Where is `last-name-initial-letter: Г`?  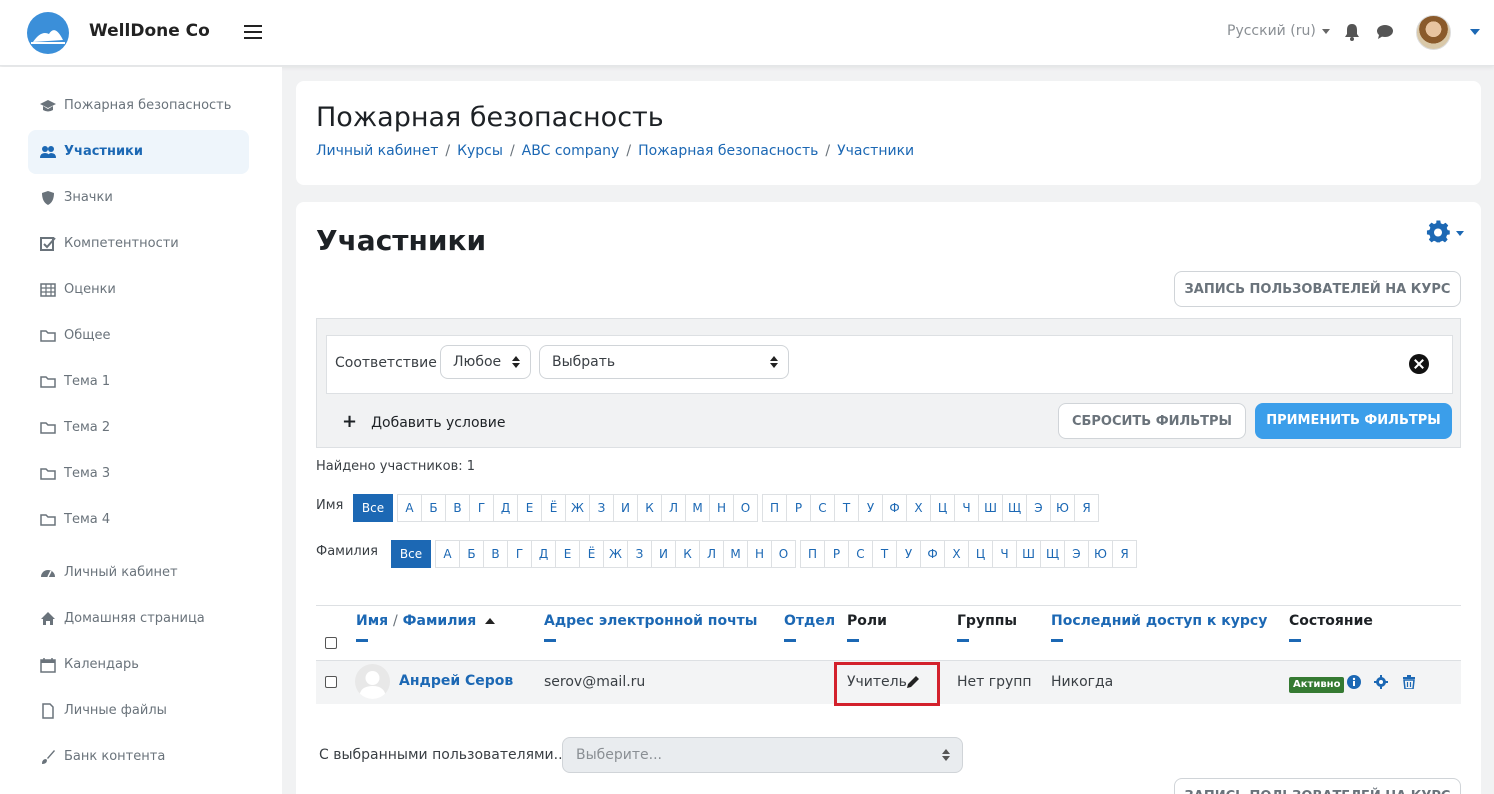 last-name-initial-letter: Г is located at coordinates (519, 554).